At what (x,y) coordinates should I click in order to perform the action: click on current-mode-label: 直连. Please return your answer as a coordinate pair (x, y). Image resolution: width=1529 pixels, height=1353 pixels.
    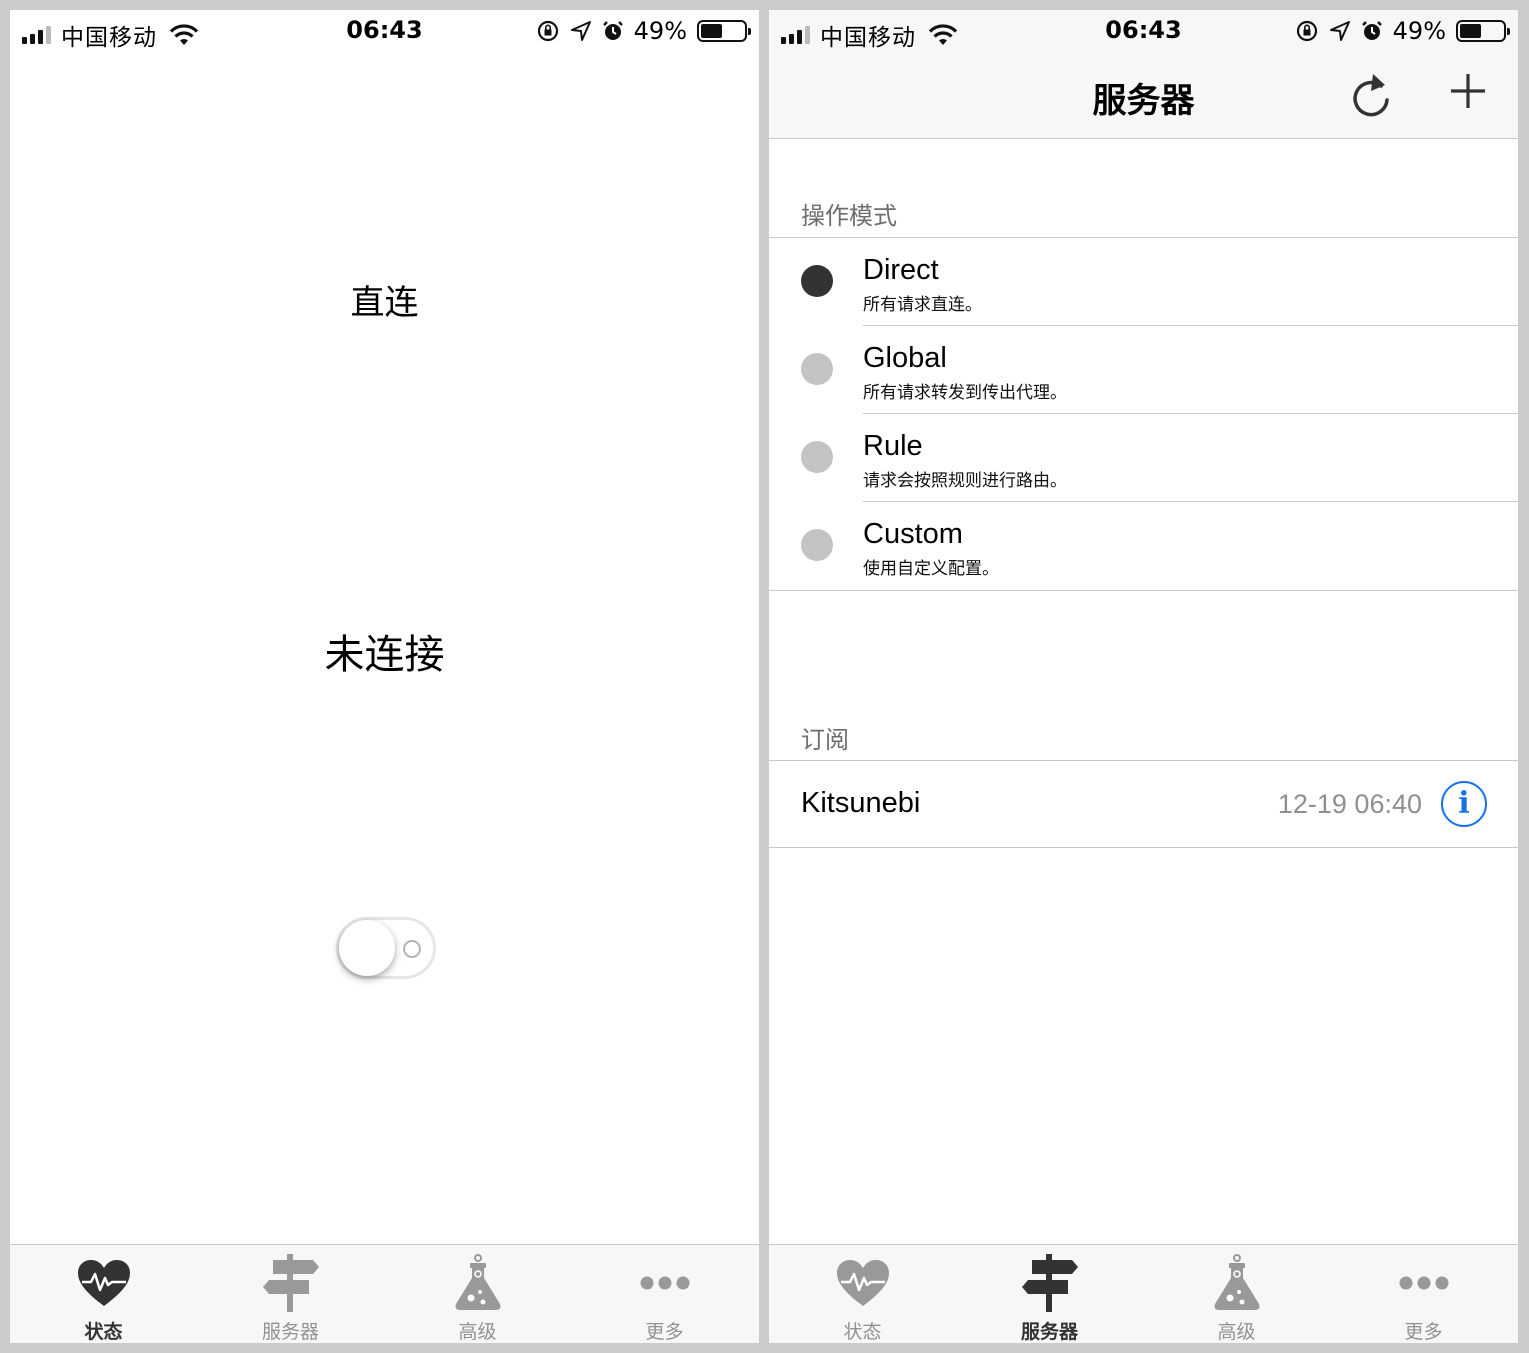
    Looking at the image, I should click on (384, 303).